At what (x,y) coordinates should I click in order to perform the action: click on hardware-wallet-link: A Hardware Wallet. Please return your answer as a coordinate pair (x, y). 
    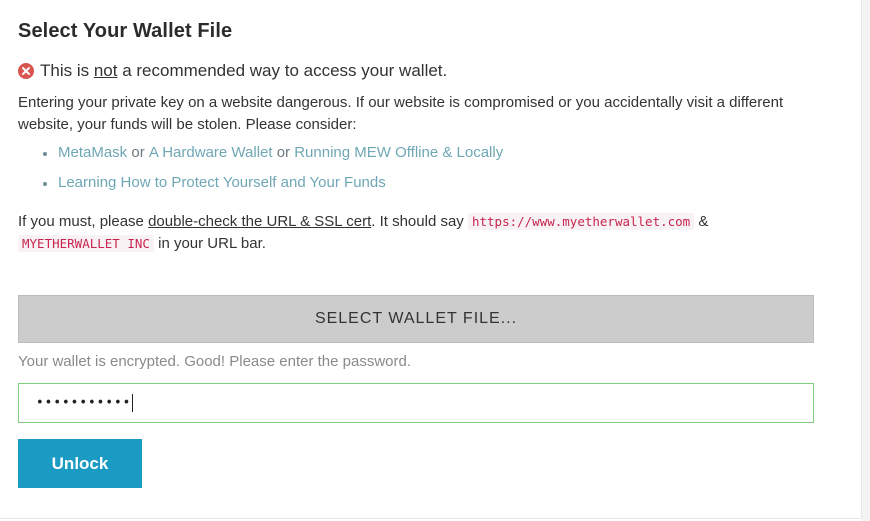
    Looking at the image, I should click on (211, 152).